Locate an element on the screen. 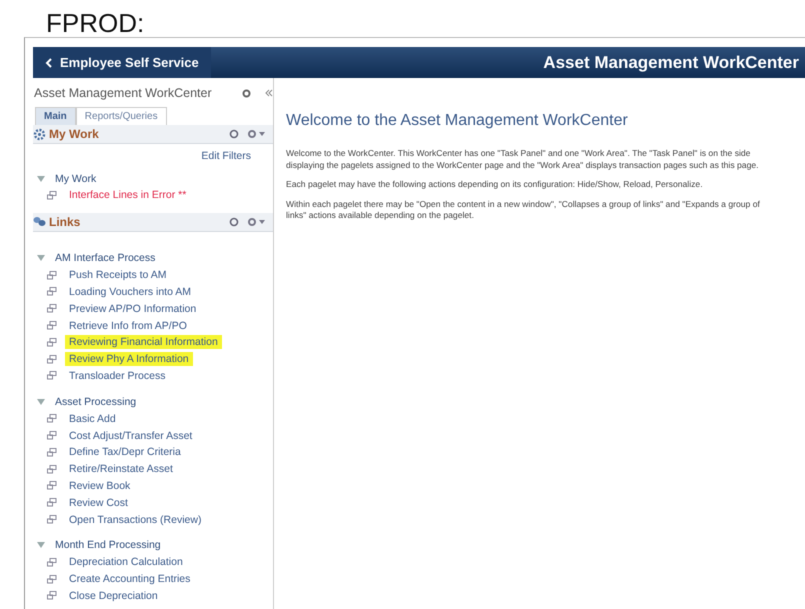 The width and height of the screenshot is (805, 609). highlighted-link: Review Phy A Information is located at coordinates (129, 359).